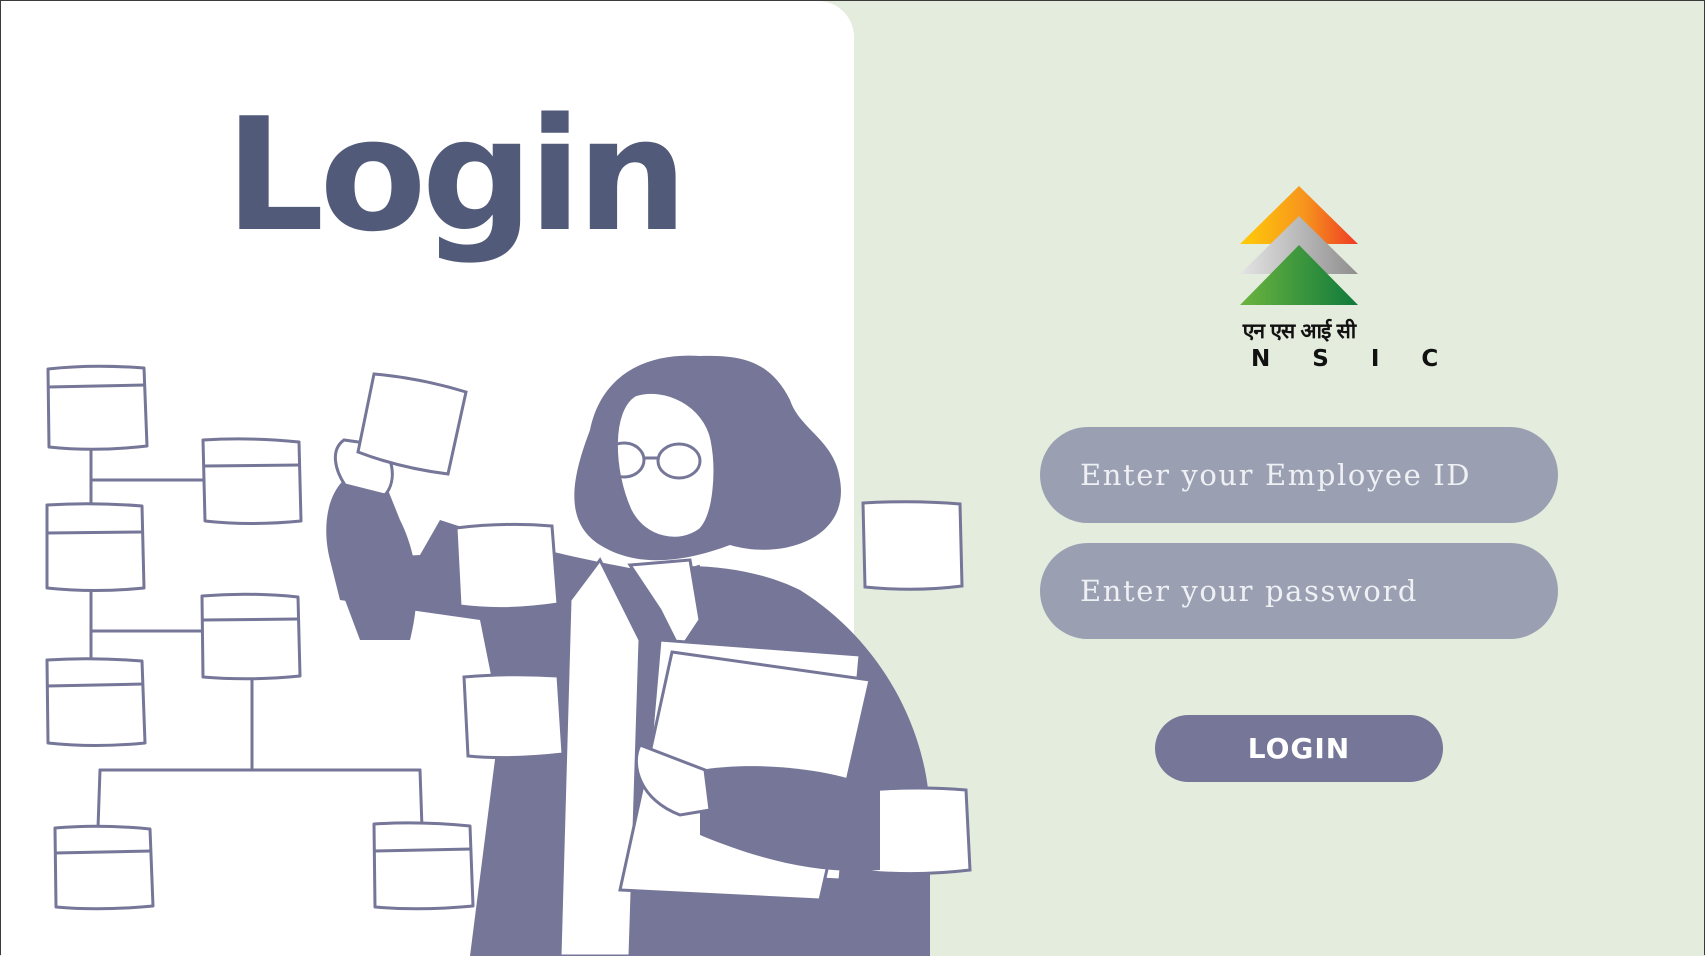  Describe the element at coordinates (1299, 591) in the screenshot. I see `password-input` at that location.